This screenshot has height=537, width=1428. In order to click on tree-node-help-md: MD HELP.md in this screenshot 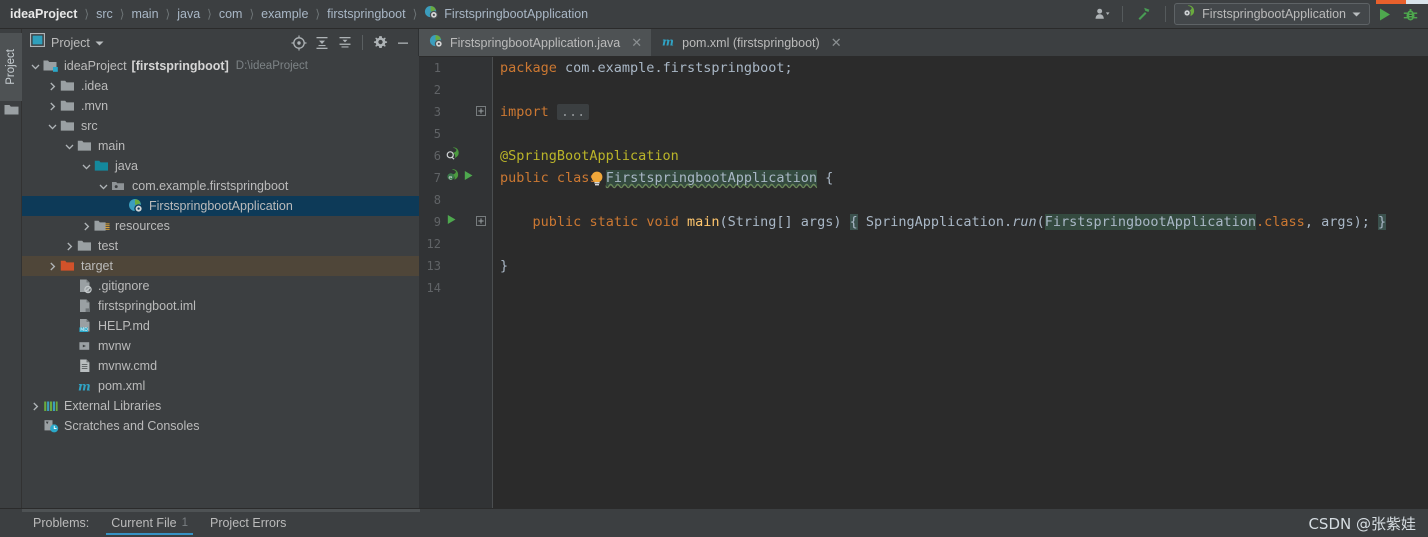, I will do `click(220, 326)`.